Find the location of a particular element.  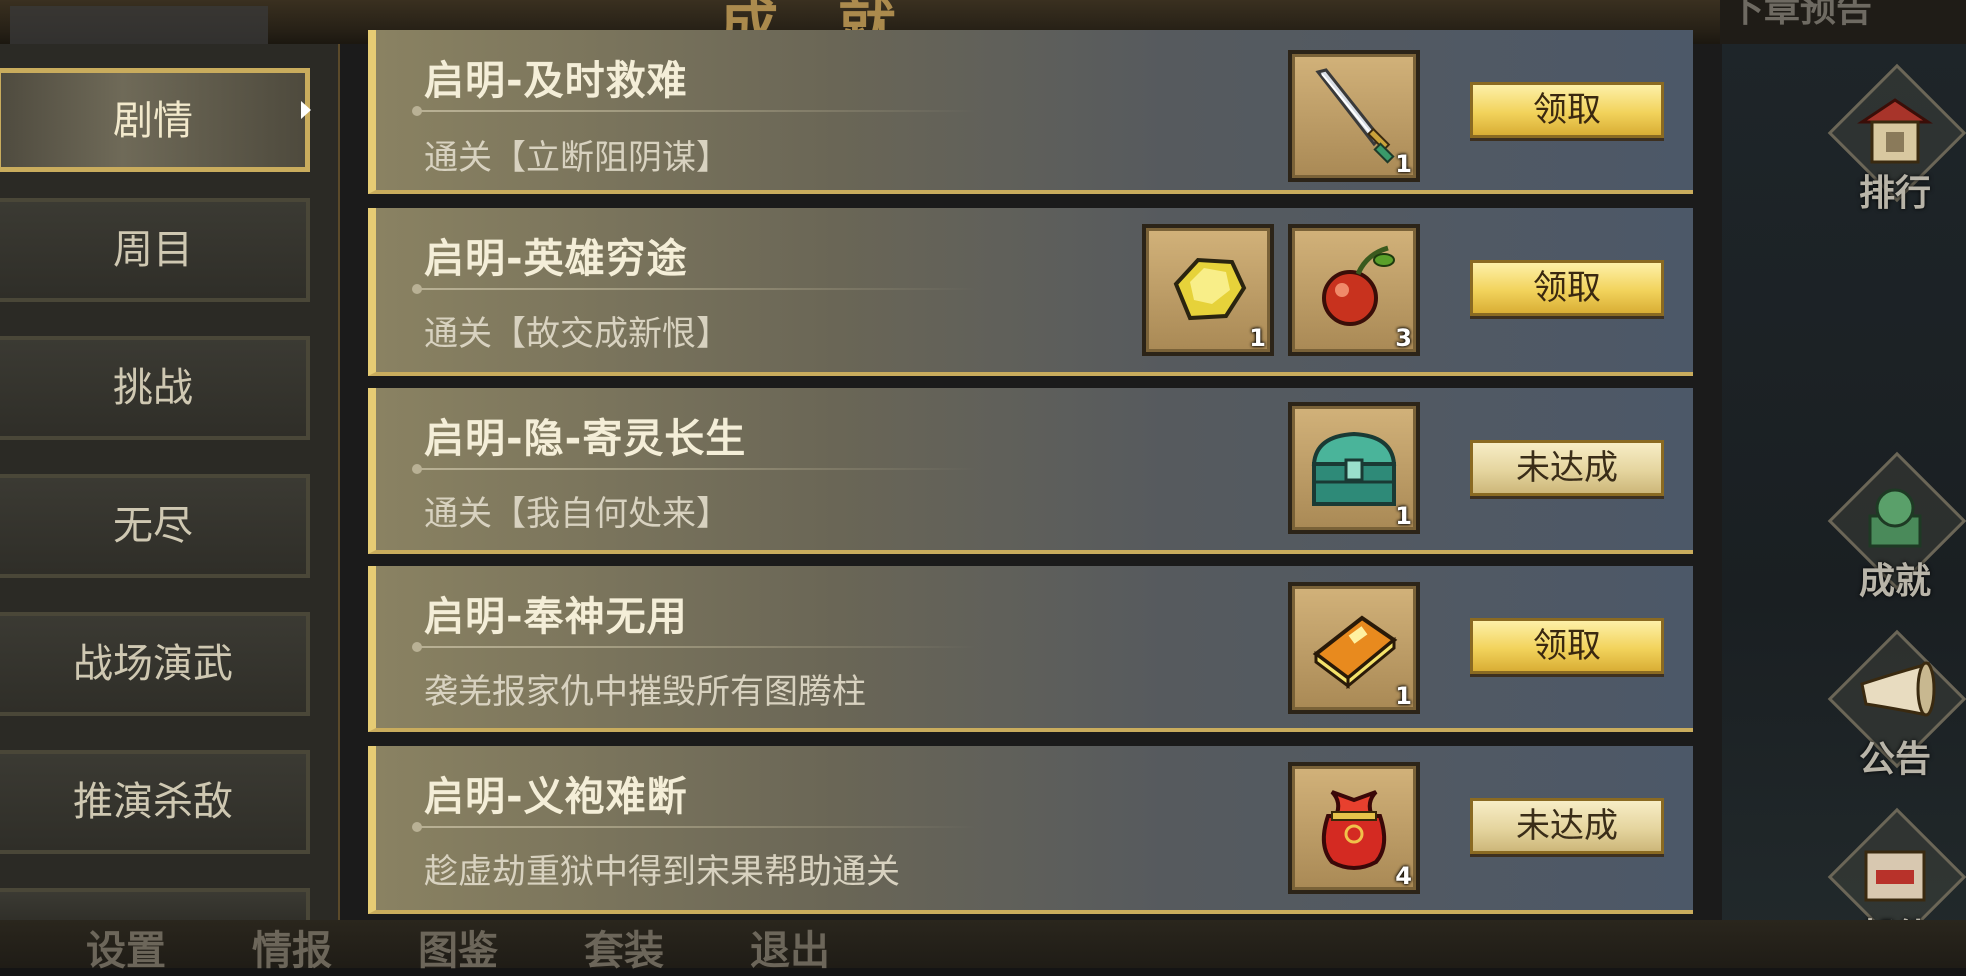

achievement-icon is located at coordinates (1895, 518).